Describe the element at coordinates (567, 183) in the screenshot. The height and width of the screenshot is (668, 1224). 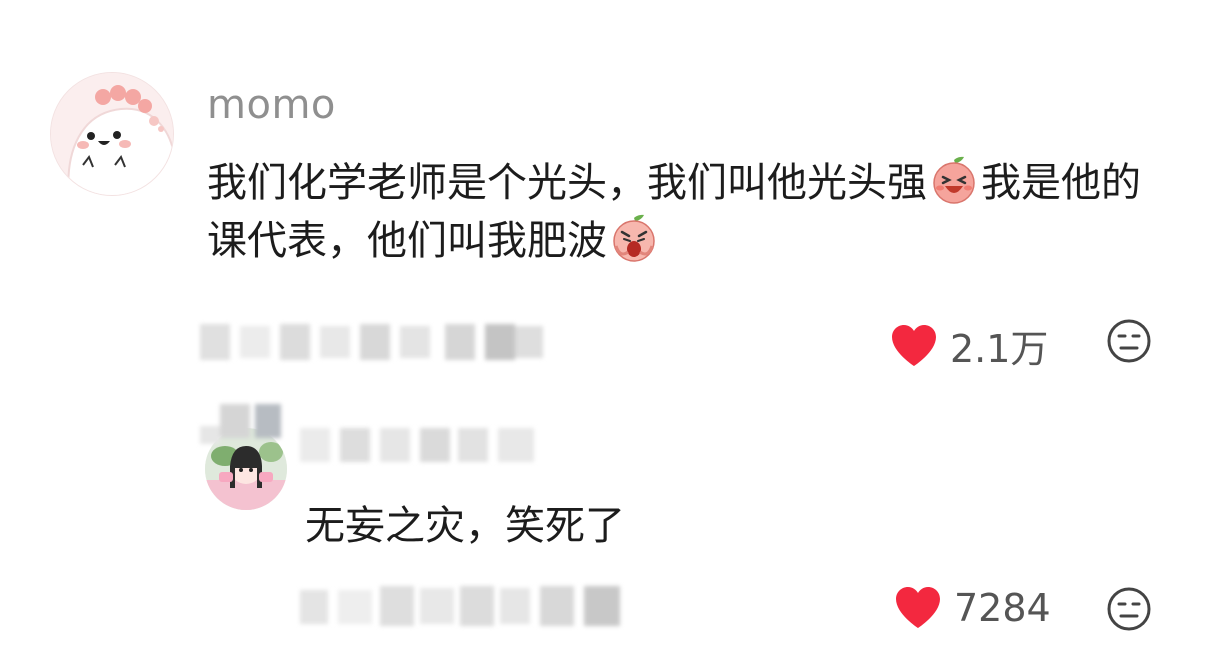
I see `comment-text-part1: 我们化学老师是个光头，我们叫他光头强` at that location.